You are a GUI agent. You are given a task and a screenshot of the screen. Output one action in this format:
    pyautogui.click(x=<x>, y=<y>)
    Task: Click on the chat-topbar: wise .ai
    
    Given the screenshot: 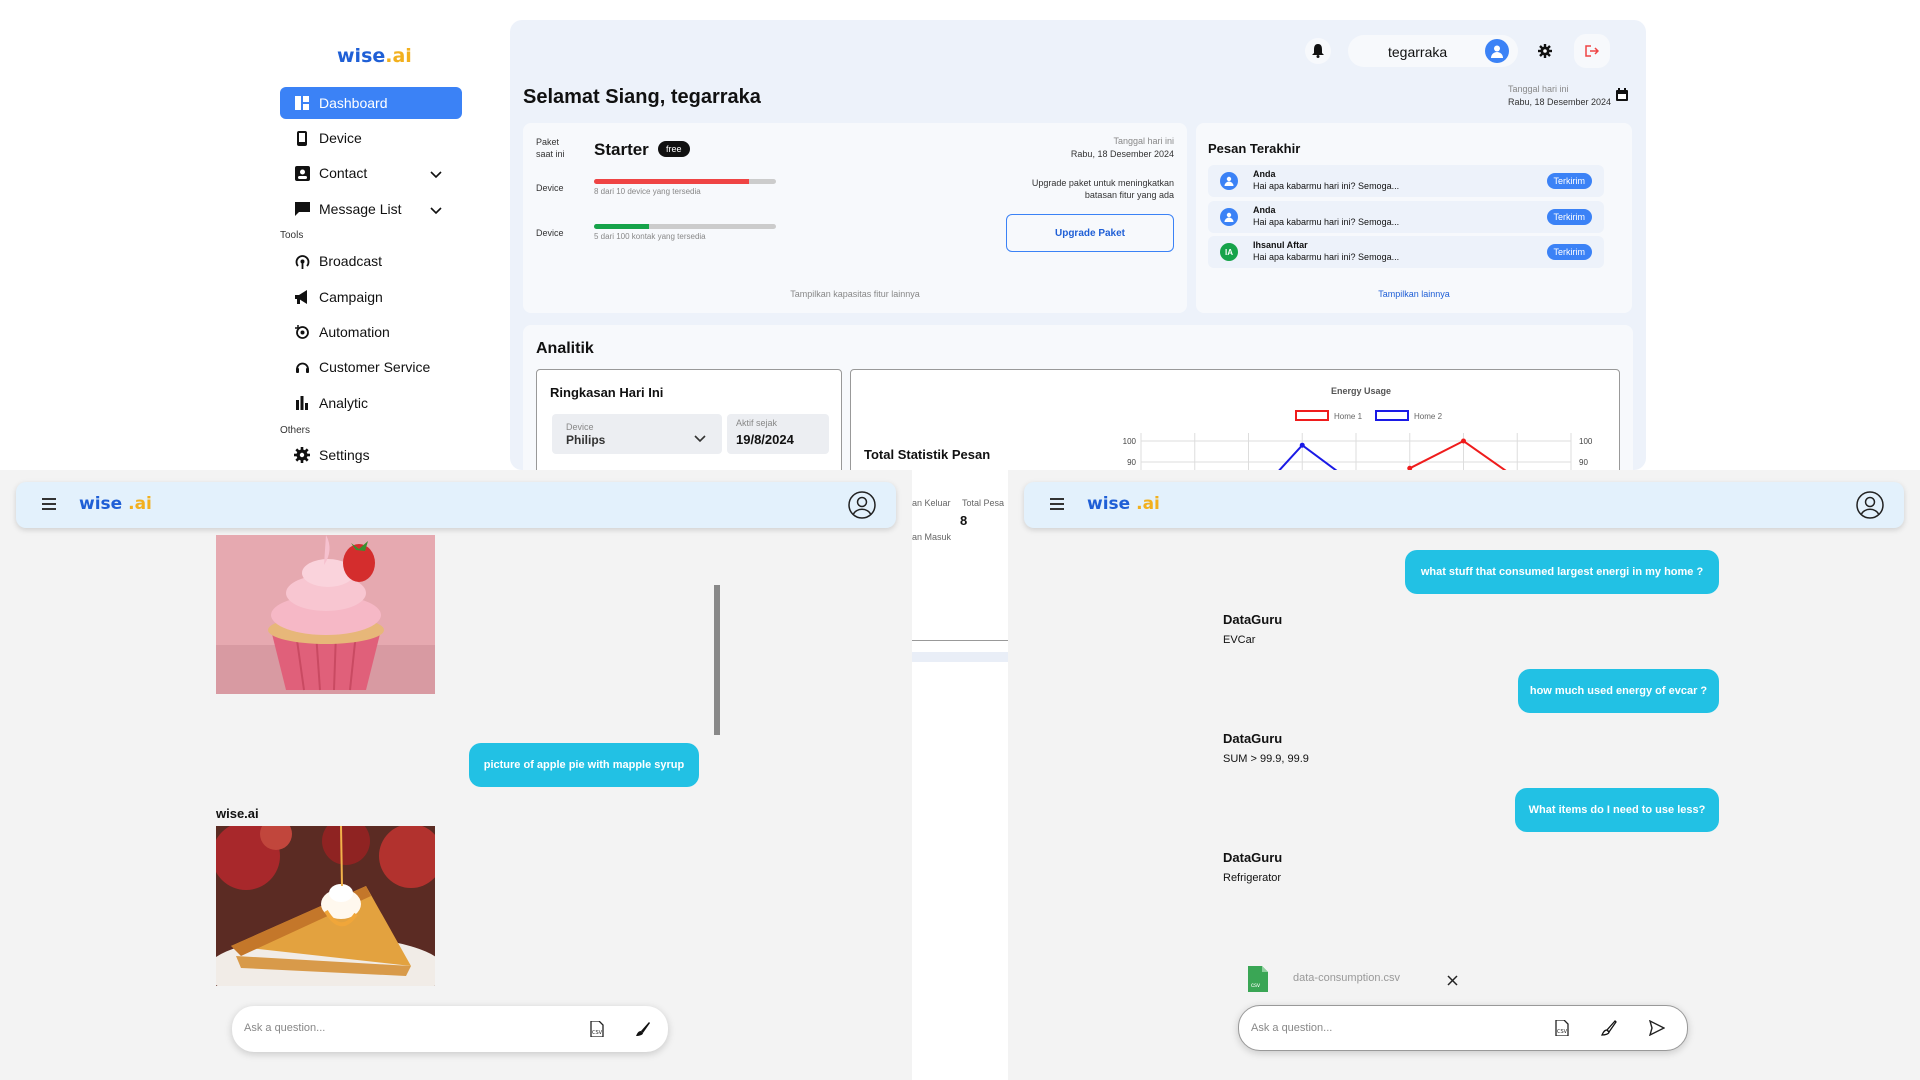 What is the action you would take?
    pyautogui.click(x=456, y=505)
    